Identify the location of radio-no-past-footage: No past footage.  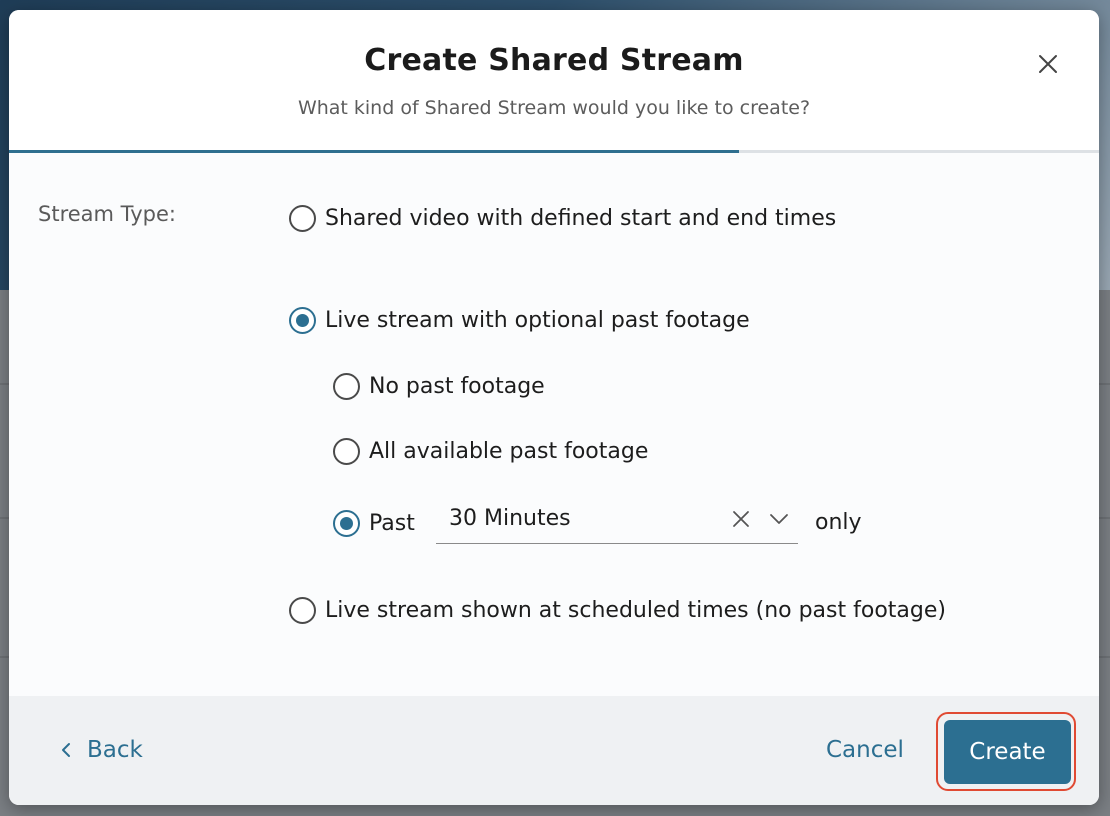
(439, 386).